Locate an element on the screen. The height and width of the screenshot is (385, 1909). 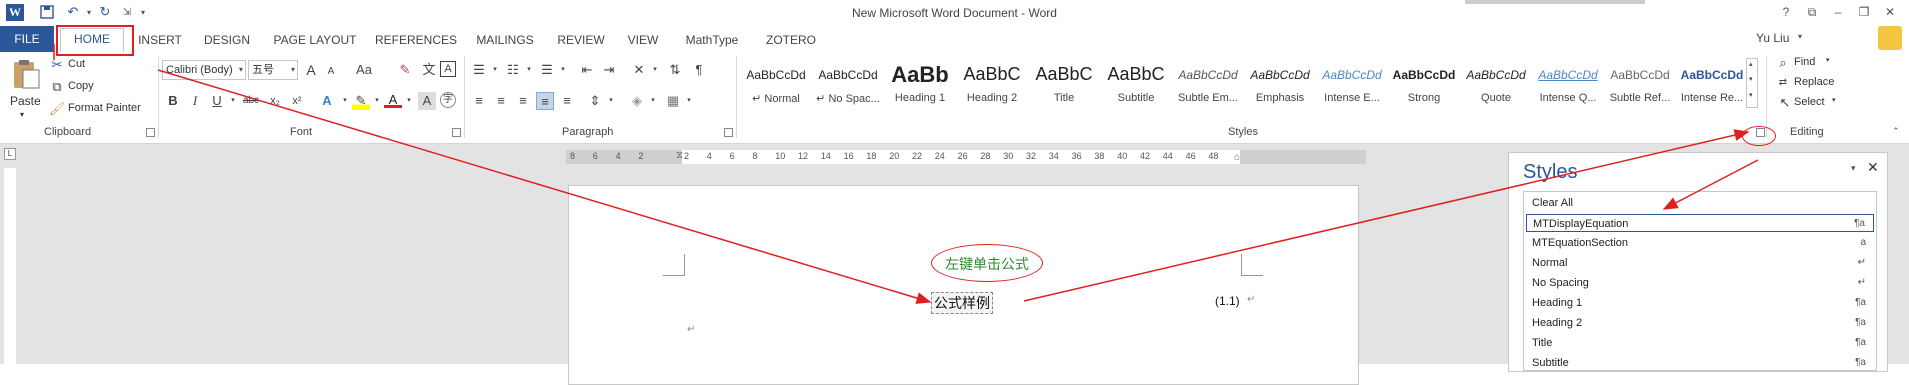
annotation-arrow is located at coordinates (1710, 184).